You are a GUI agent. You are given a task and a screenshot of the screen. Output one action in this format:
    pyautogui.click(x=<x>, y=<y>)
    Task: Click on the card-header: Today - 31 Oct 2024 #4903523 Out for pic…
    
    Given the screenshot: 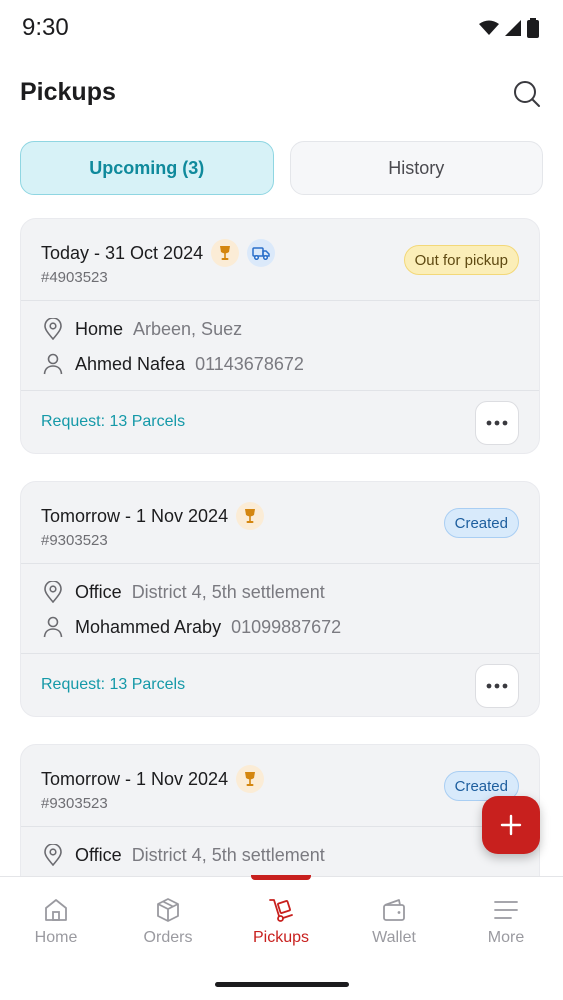 What is the action you would take?
    pyautogui.click(x=280, y=260)
    